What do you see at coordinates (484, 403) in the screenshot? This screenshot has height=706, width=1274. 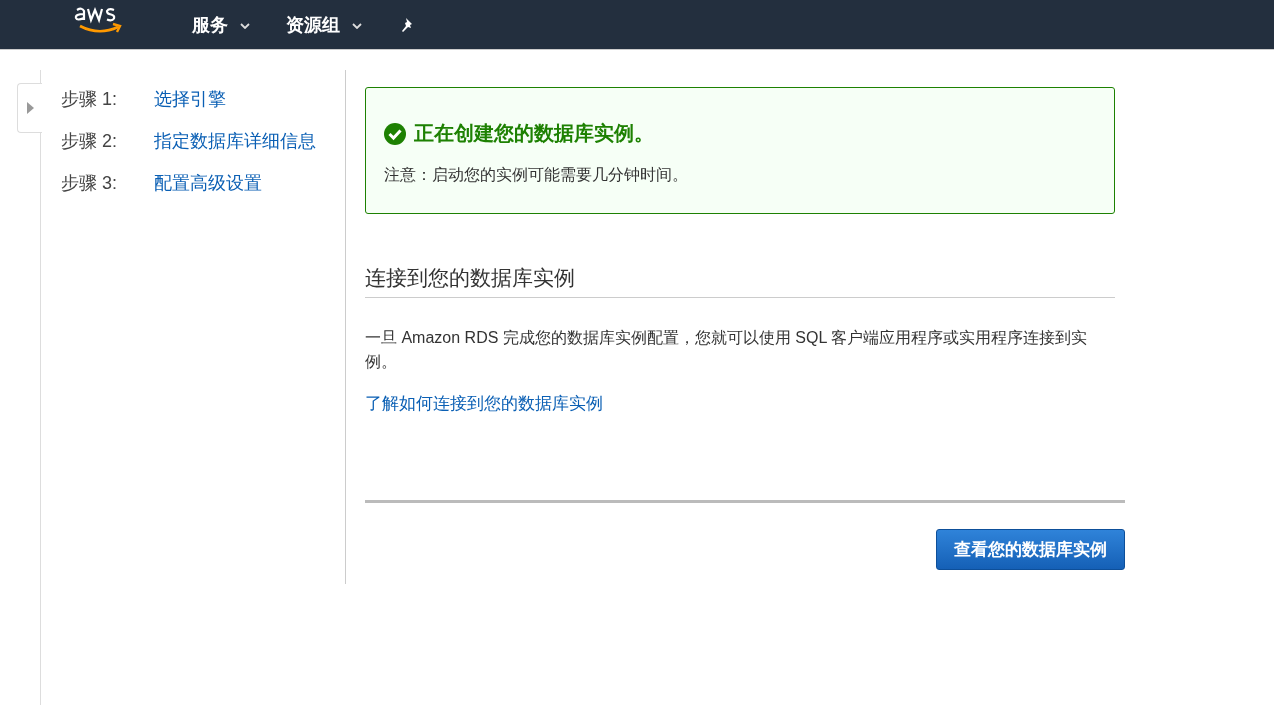 I see `help-link: 了解如何连接到您的数据库实例` at bounding box center [484, 403].